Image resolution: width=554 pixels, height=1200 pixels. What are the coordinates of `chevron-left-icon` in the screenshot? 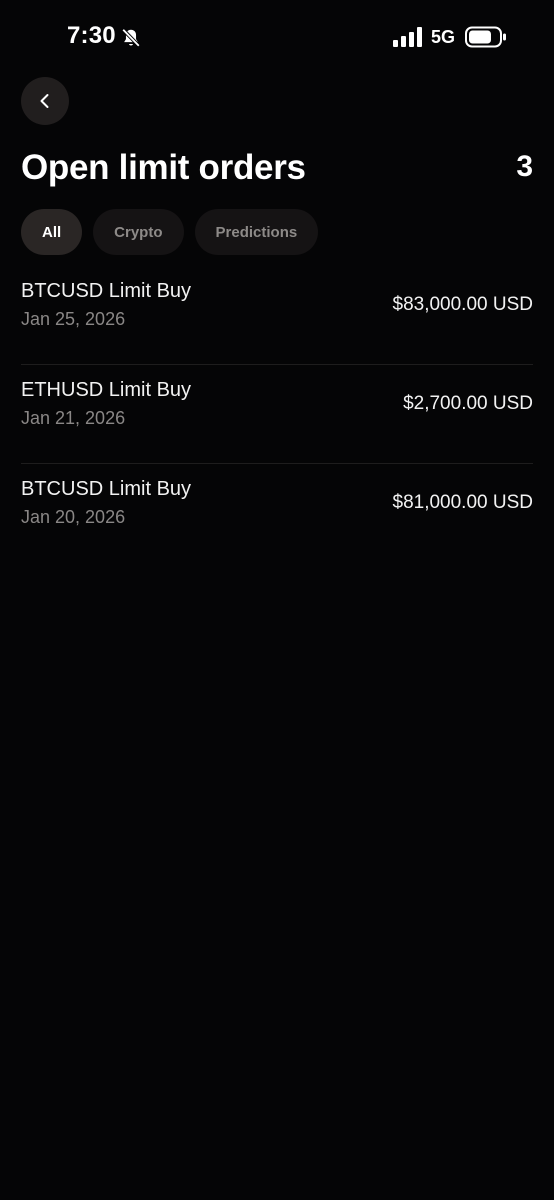 It's located at (44, 101).